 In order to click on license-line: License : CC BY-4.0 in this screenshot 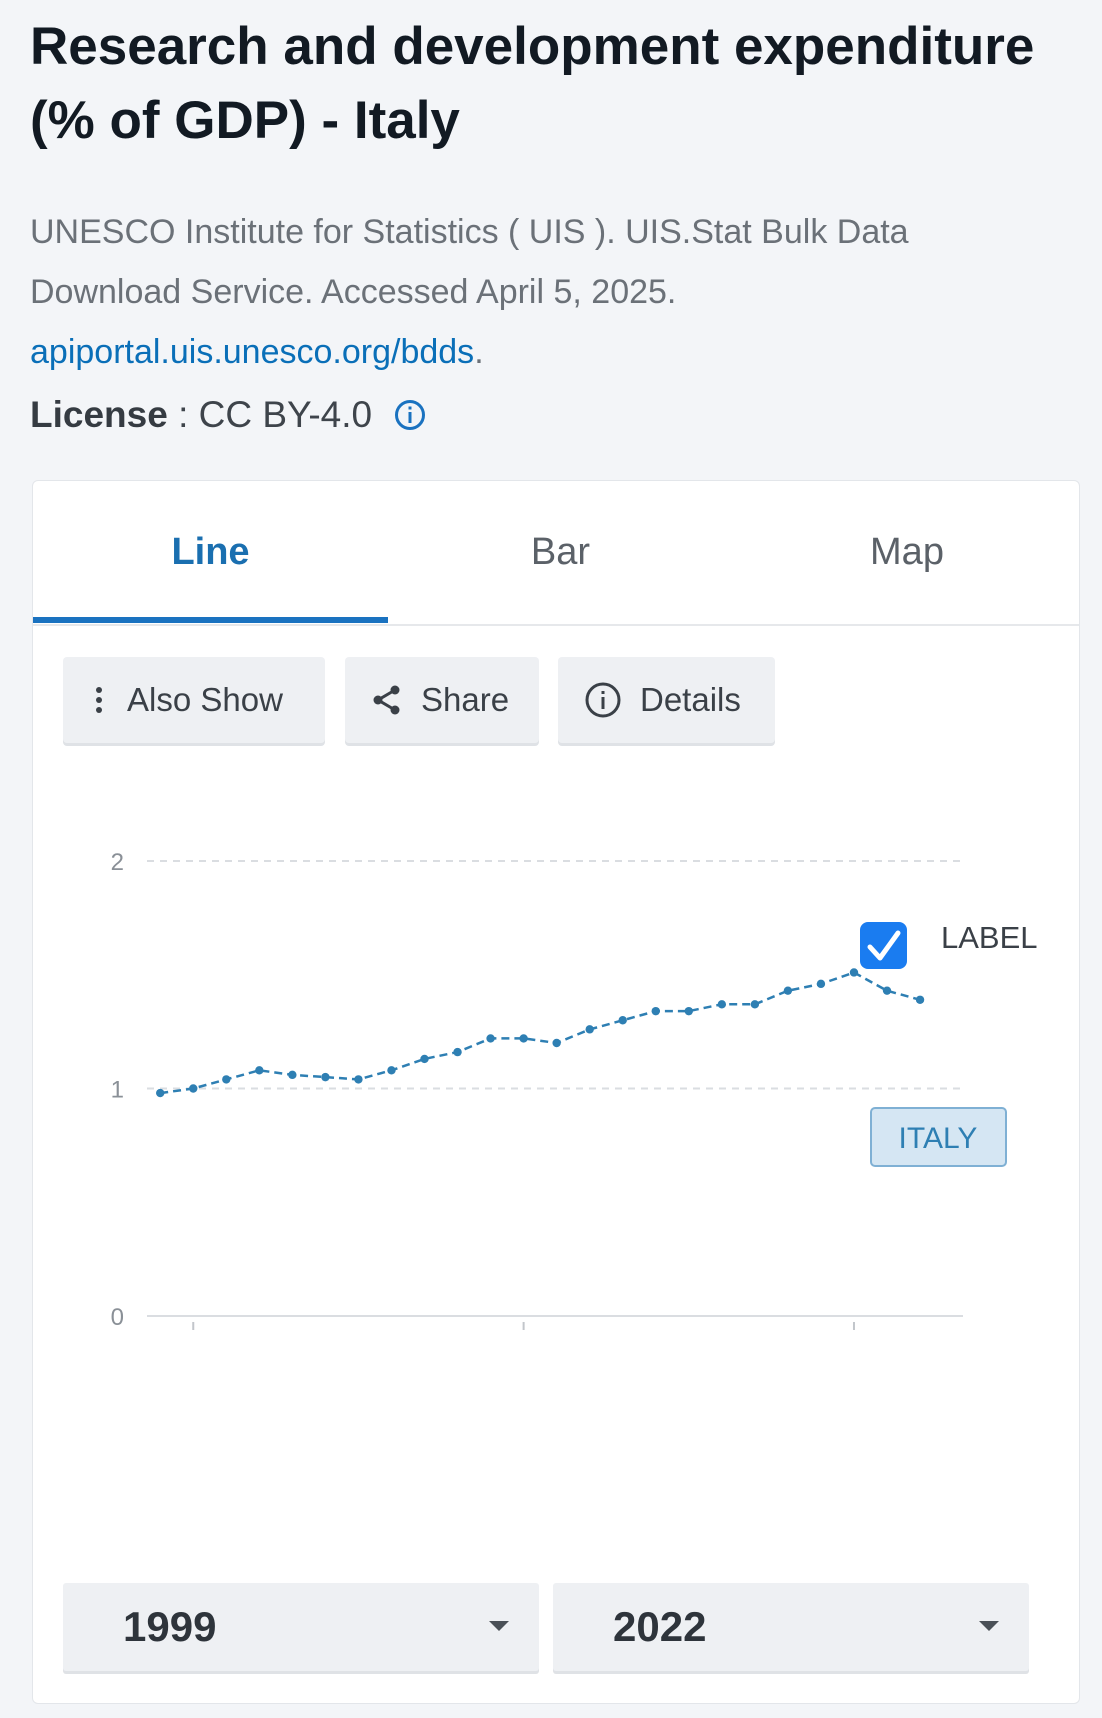, I will do `click(228, 415)`.